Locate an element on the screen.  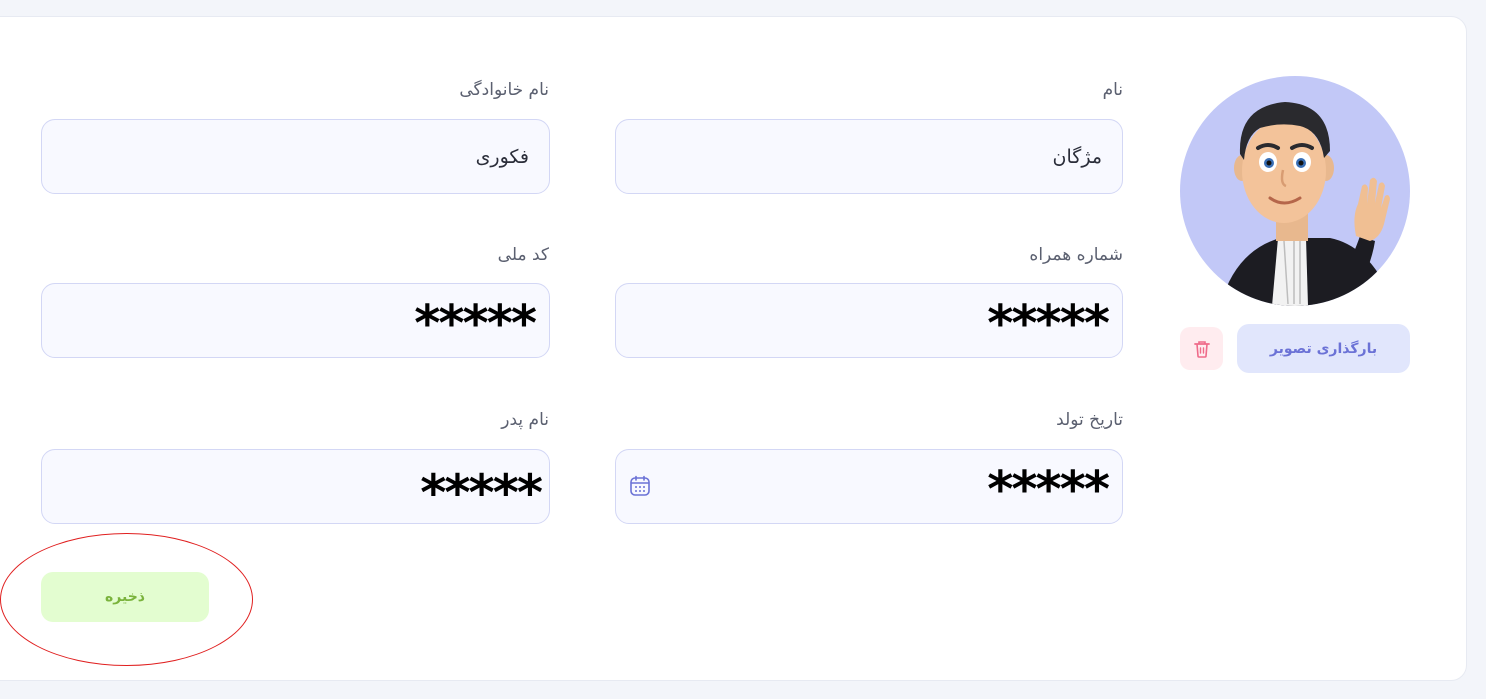
national-code-masked-value: ***** is located at coordinates (475, 323).